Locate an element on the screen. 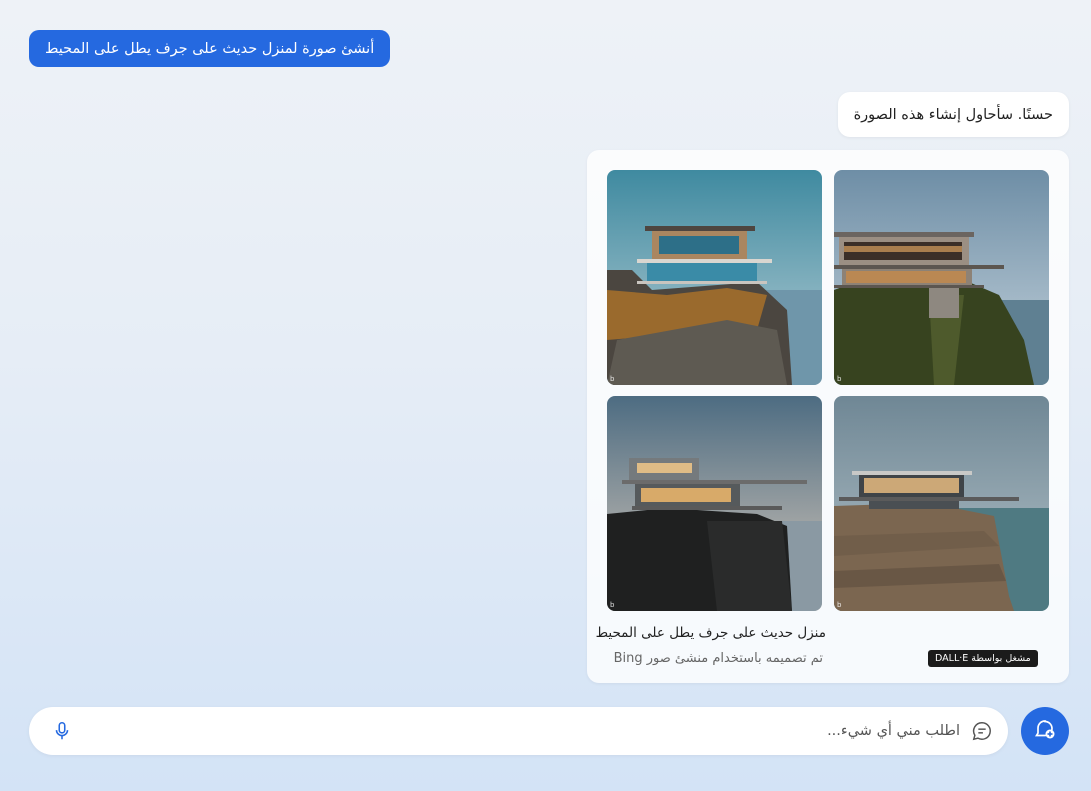  chat-bubble-icon is located at coordinates (982, 731).